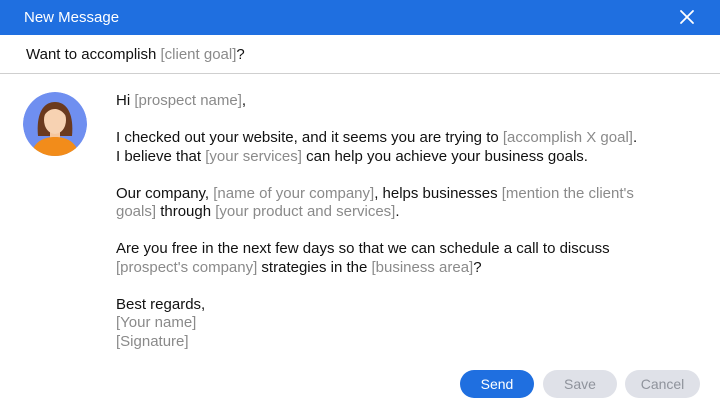 The image size is (720, 412). Describe the element at coordinates (662, 384) in the screenshot. I see `cancel-button: Cancel` at that location.